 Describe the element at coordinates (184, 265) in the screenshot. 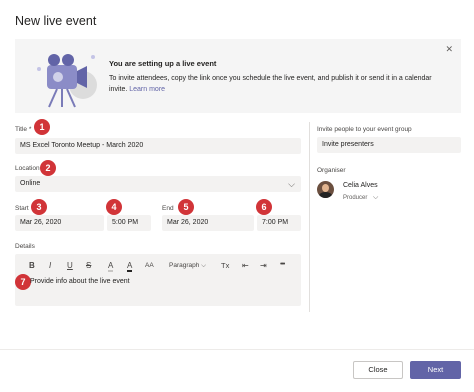

I see `paragraph-label: Paragraph` at that location.